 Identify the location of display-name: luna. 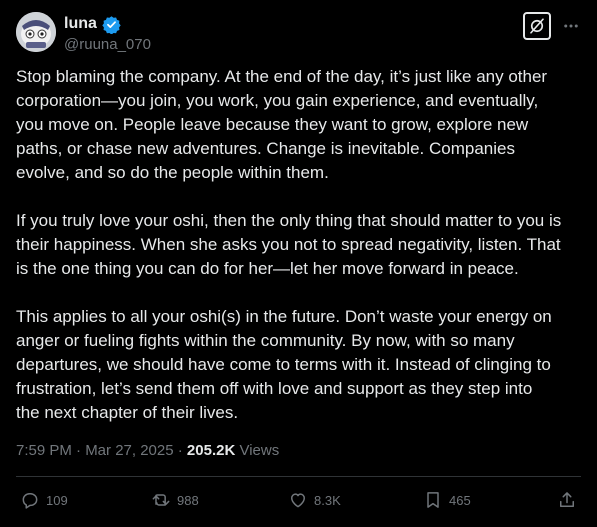
(80, 24).